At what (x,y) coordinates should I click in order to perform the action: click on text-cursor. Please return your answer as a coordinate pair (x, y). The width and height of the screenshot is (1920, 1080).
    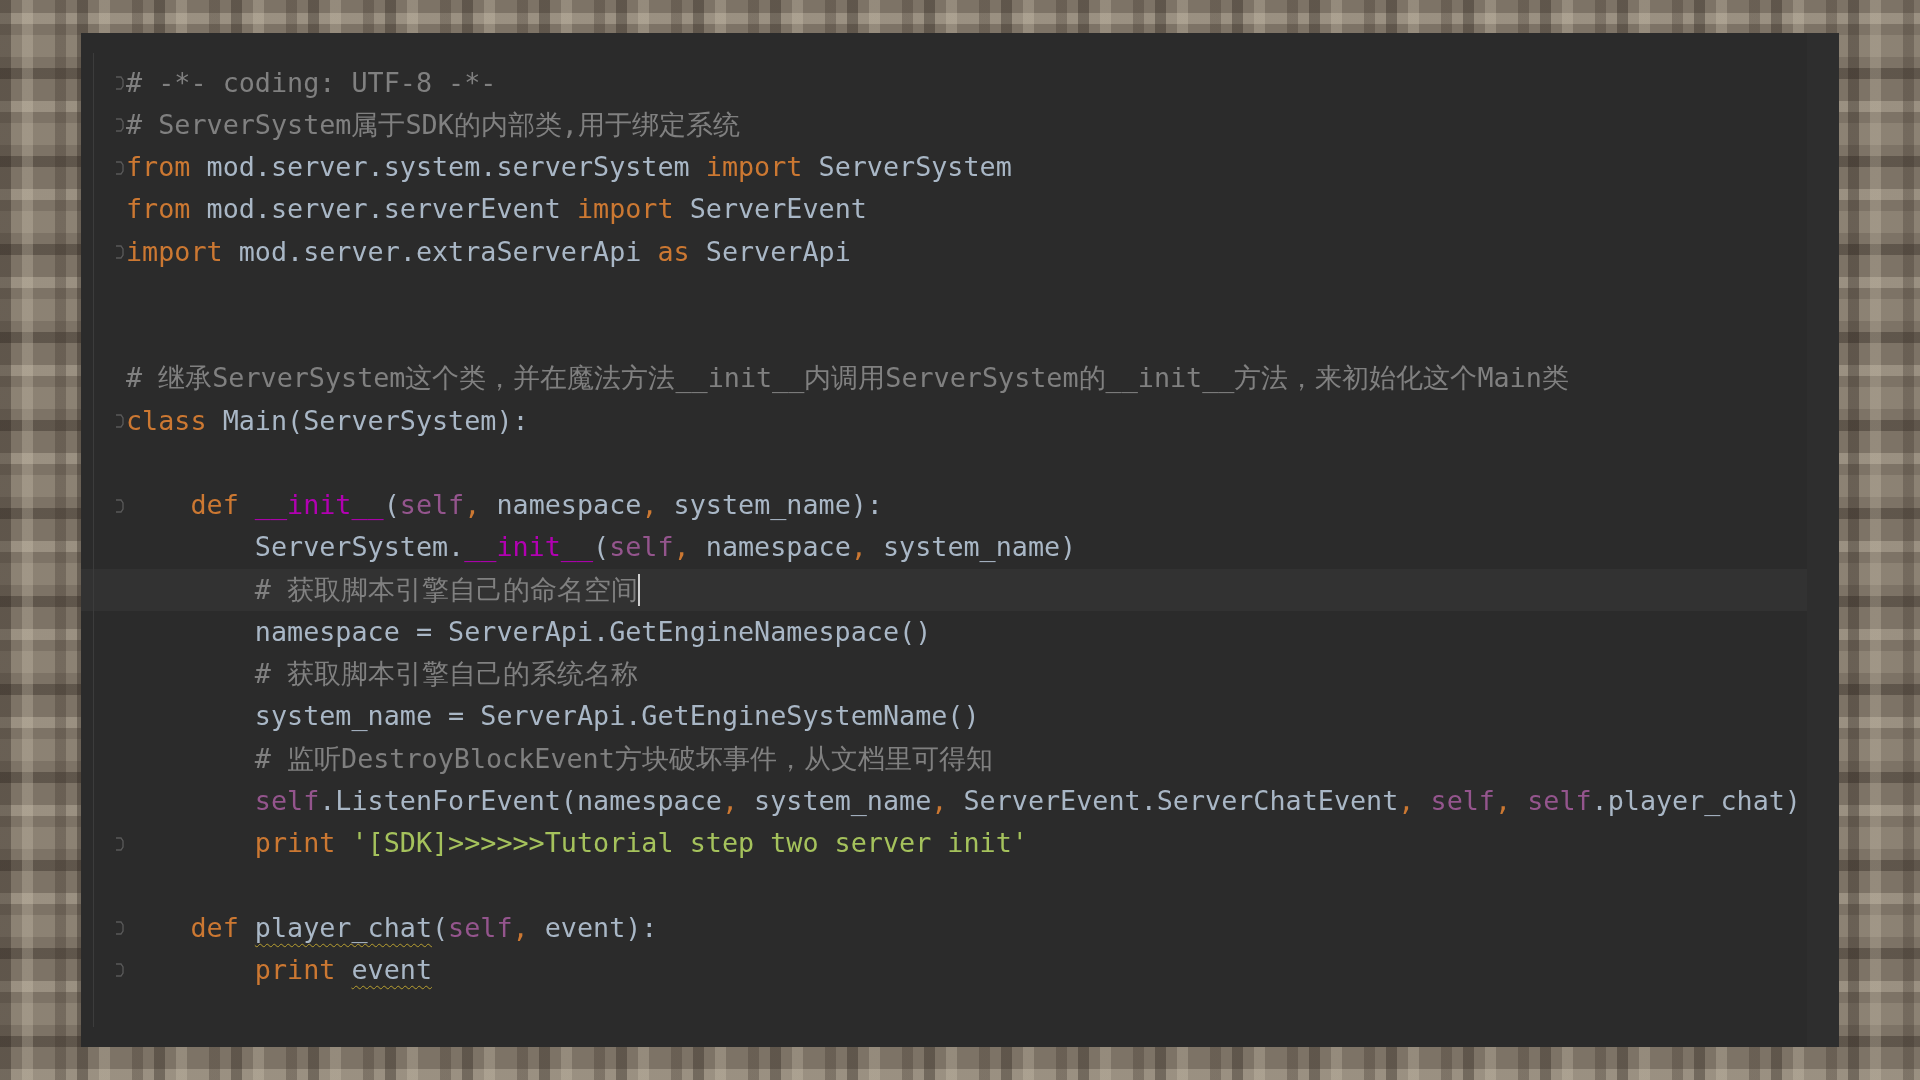
    Looking at the image, I should click on (639, 590).